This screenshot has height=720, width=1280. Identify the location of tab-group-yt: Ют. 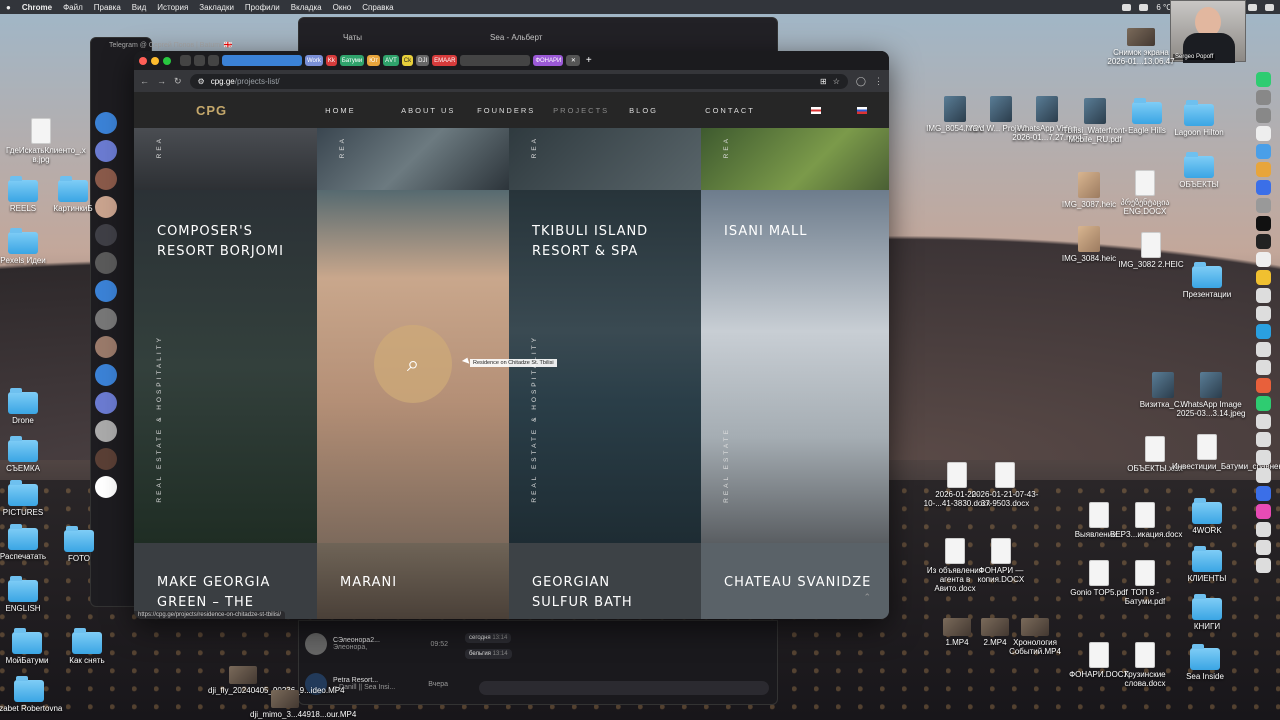
(374, 60).